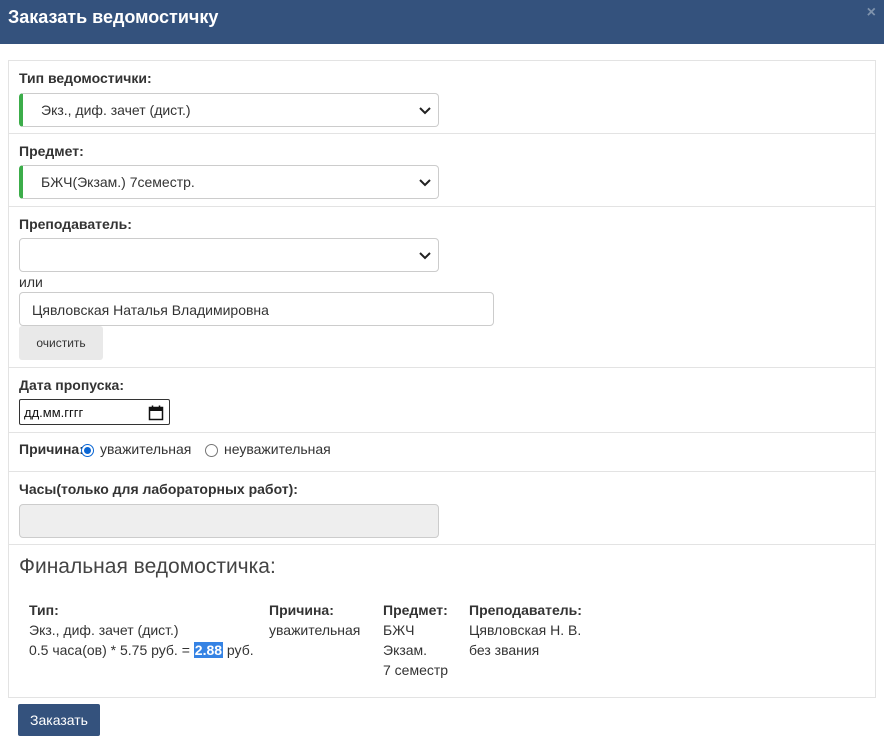 Image resolution: width=884 pixels, height=754 pixels. Describe the element at coordinates (442, 22) in the screenshot. I see `dialog-header: Заказать ведомостичку ×` at that location.